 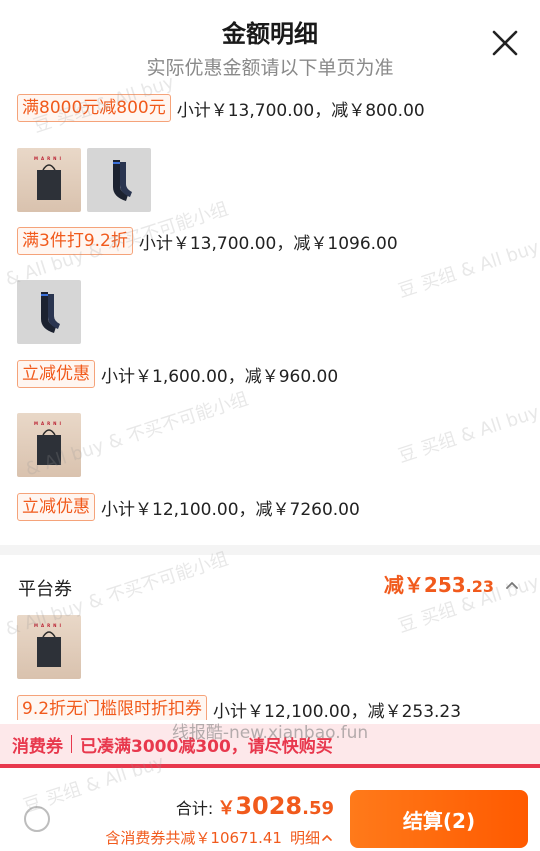 What do you see at coordinates (194, 808) in the screenshot?
I see `total-label: 合计:` at bounding box center [194, 808].